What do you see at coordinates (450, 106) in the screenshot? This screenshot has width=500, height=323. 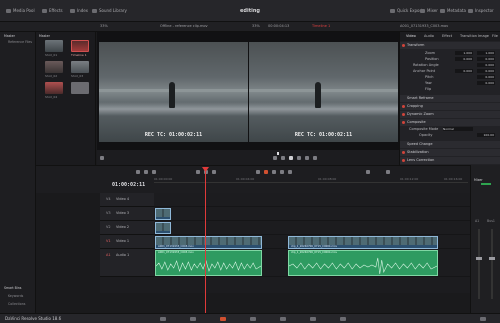 I see `section-cropping: Cropping` at bounding box center [450, 106].